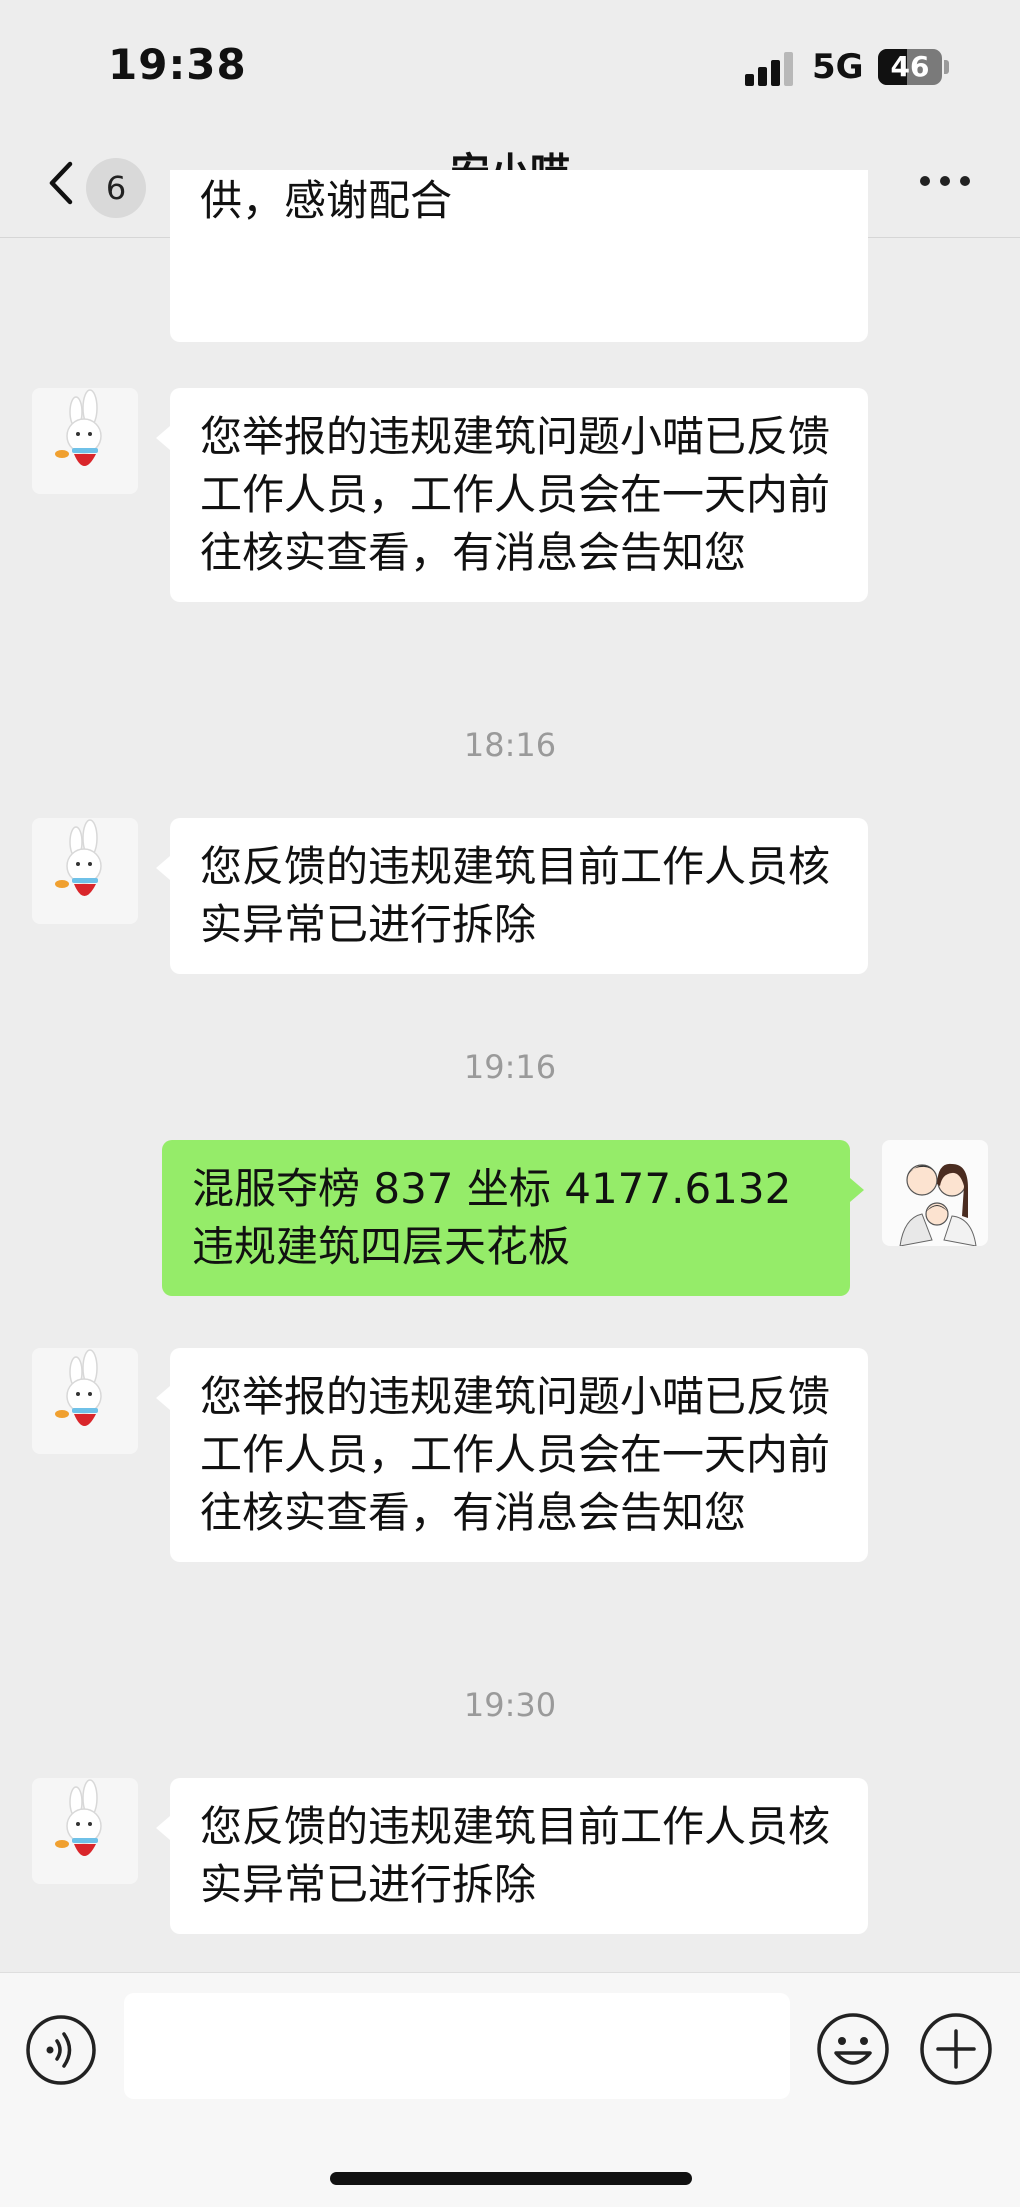 The width and height of the screenshot is (1020, 2207). What do you see at coordinates (956, 2049) in the screenshot?
I see `plus-icon` at bounding box center [956, 2049].